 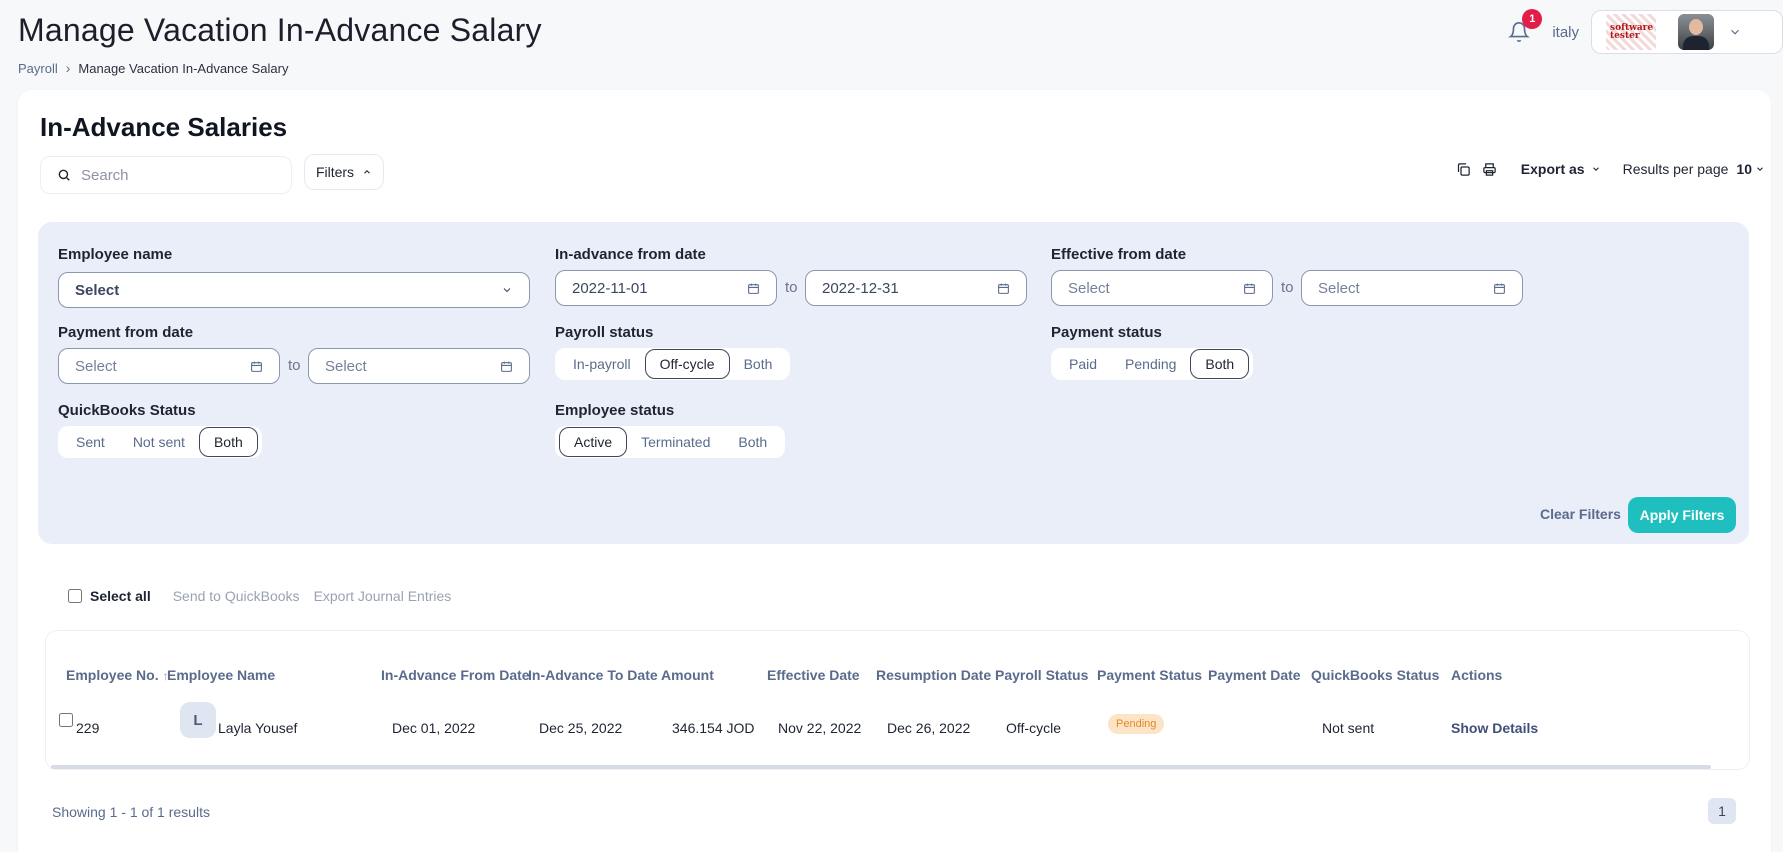 I want to click on cell-effective-date: Nov 22, 2022, so click(x=820, y=728).